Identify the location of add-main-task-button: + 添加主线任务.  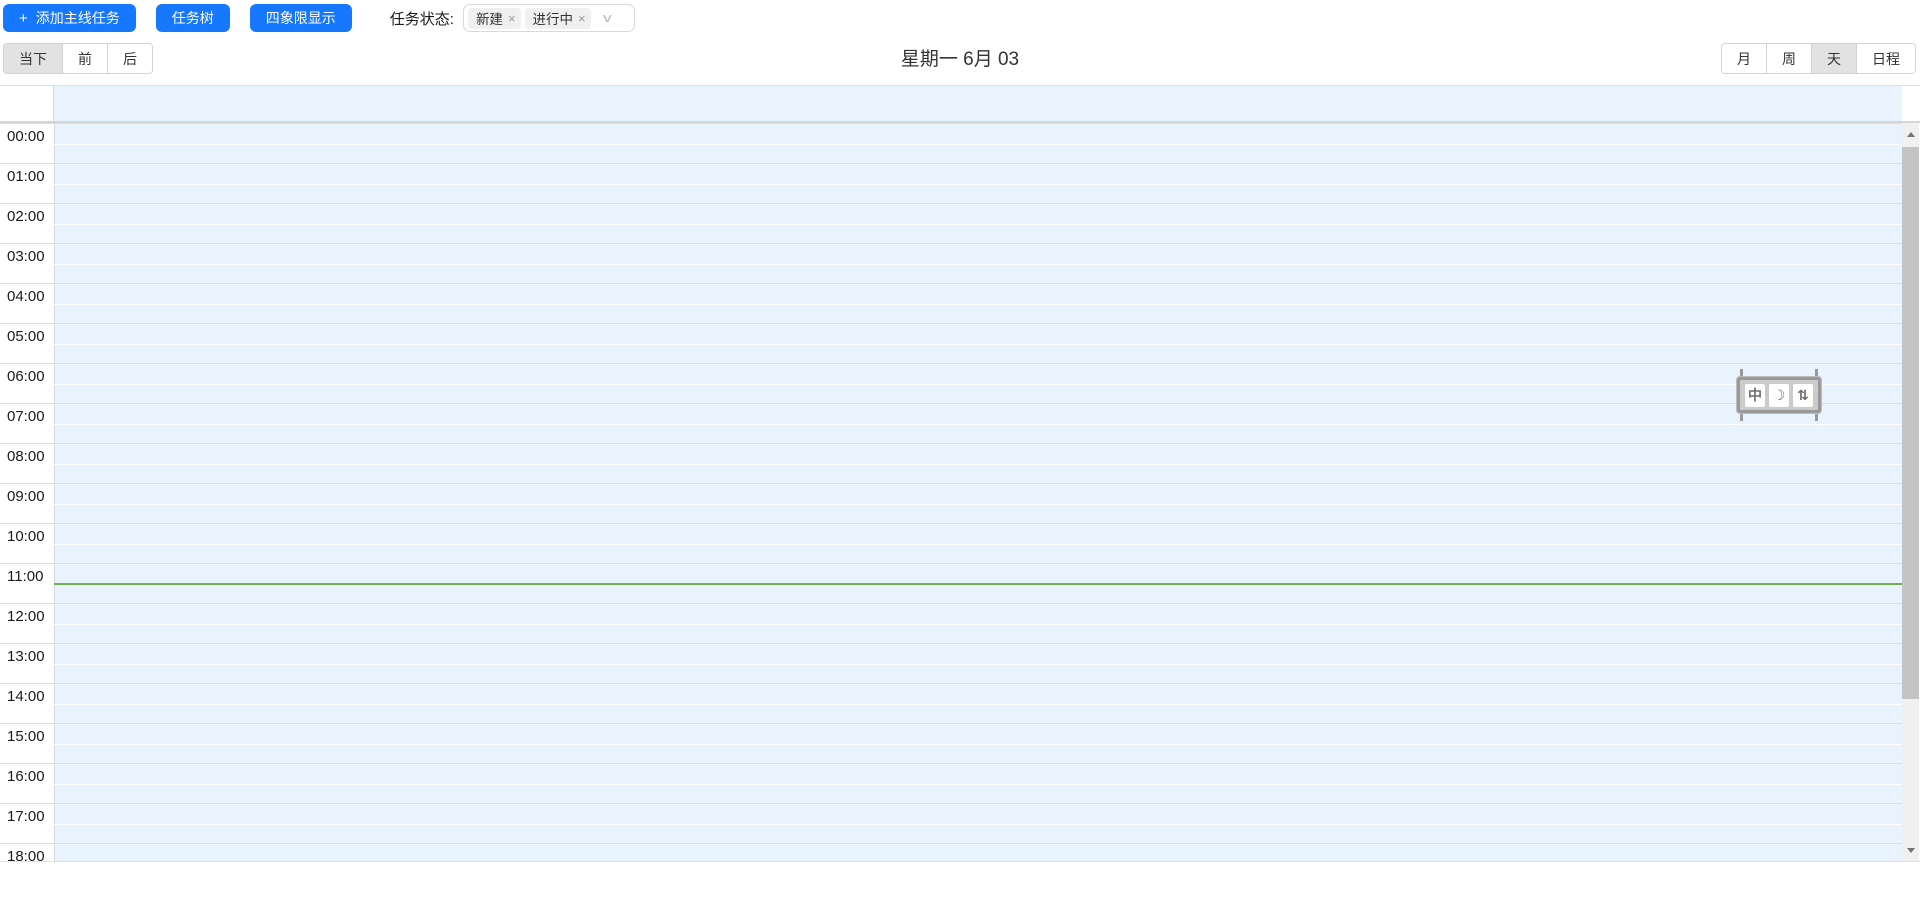
(69, 18).